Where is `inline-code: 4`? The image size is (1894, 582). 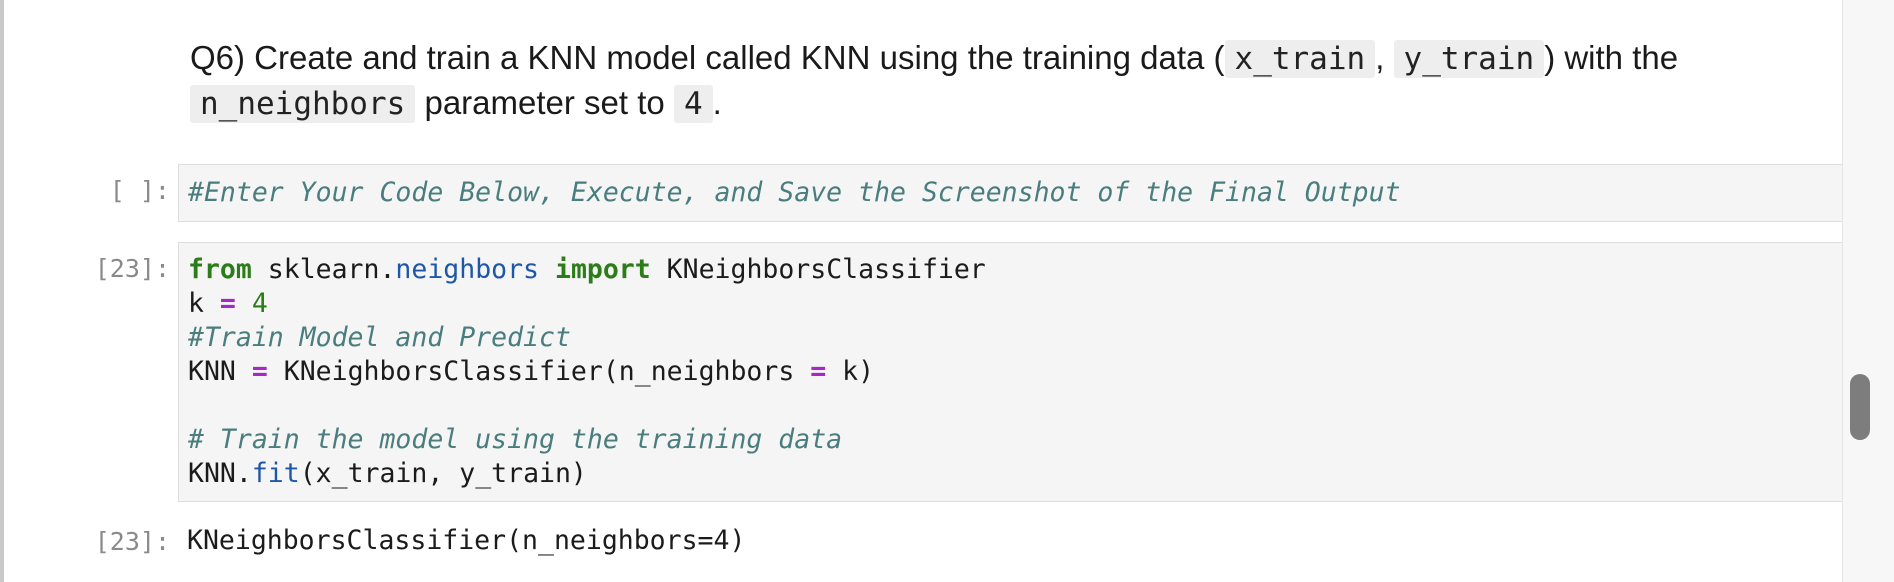
inline-code: 4 is located at coordinates (693, 104).